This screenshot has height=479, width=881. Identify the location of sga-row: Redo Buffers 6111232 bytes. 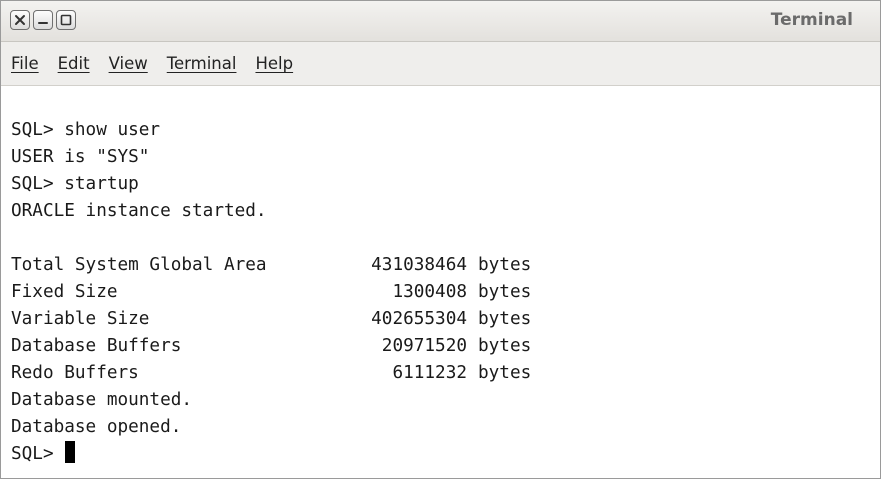
(445, 373).